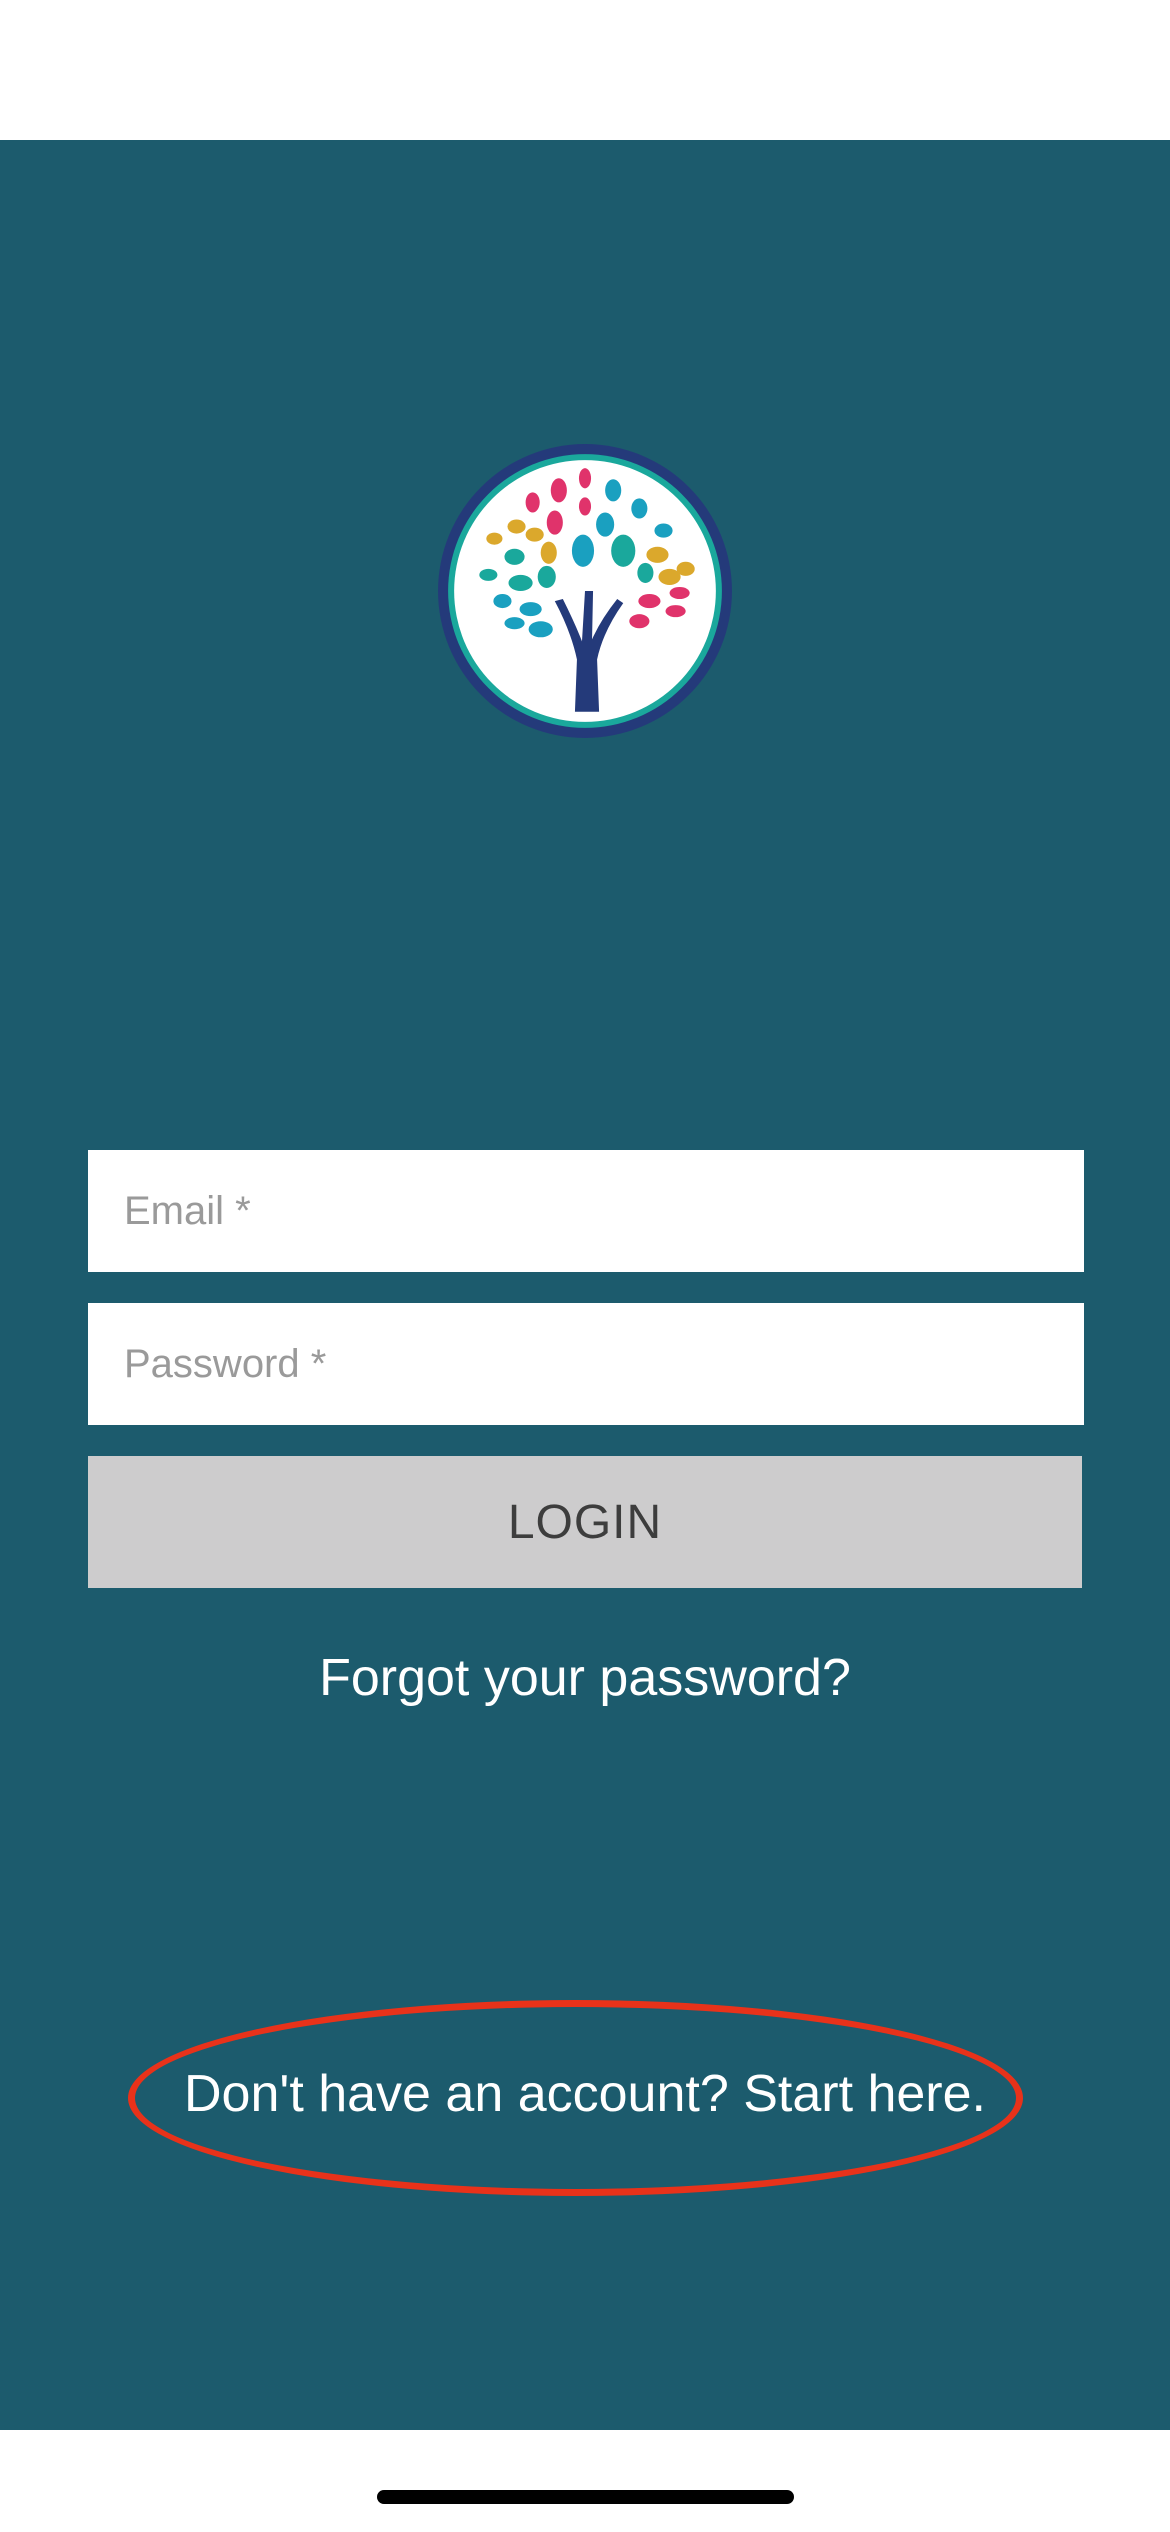  What do you see at coordinates (585, 2497) in the screenshot?
I see `home-indicator` at bounding box center [585, 2497].